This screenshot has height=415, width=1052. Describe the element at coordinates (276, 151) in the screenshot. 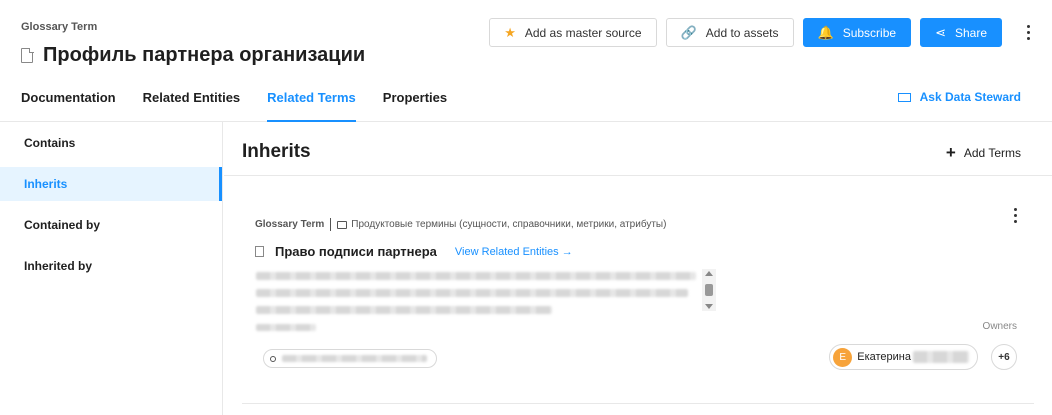

I see `section-title: Inherits` at that location.